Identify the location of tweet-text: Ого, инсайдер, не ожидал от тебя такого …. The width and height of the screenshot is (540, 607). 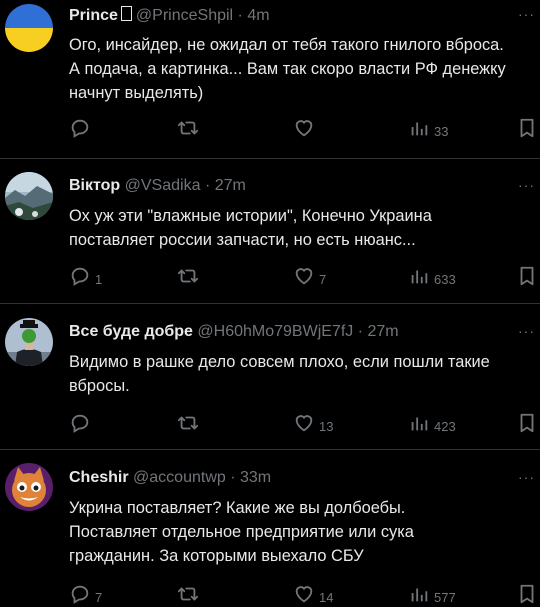
(287, 69).